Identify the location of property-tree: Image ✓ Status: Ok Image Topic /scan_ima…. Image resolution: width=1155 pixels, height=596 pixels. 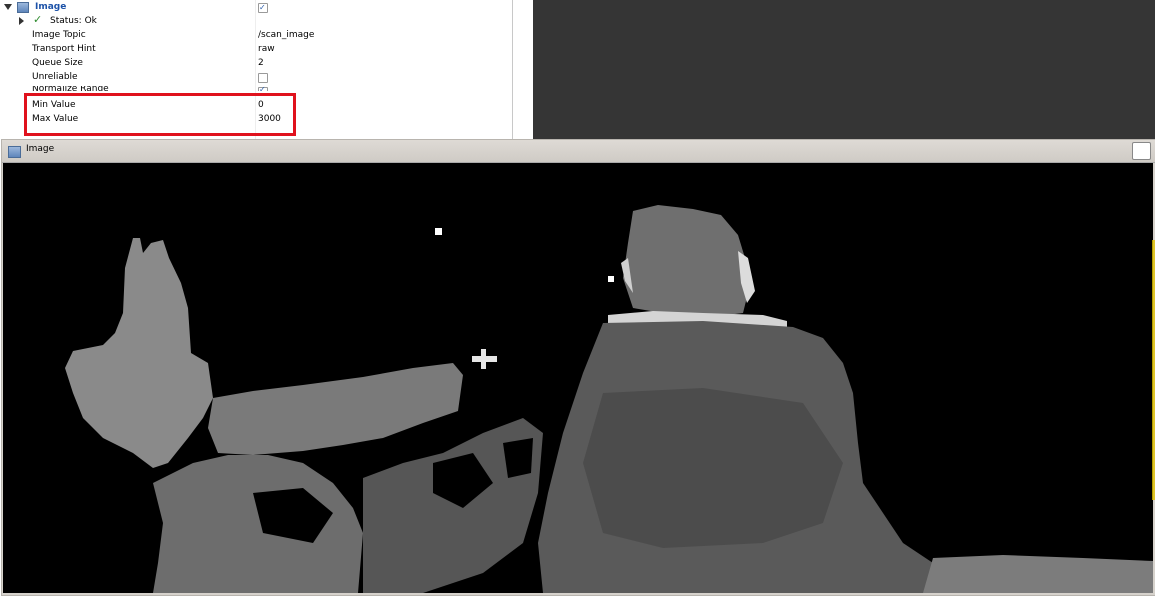
(256, 69).